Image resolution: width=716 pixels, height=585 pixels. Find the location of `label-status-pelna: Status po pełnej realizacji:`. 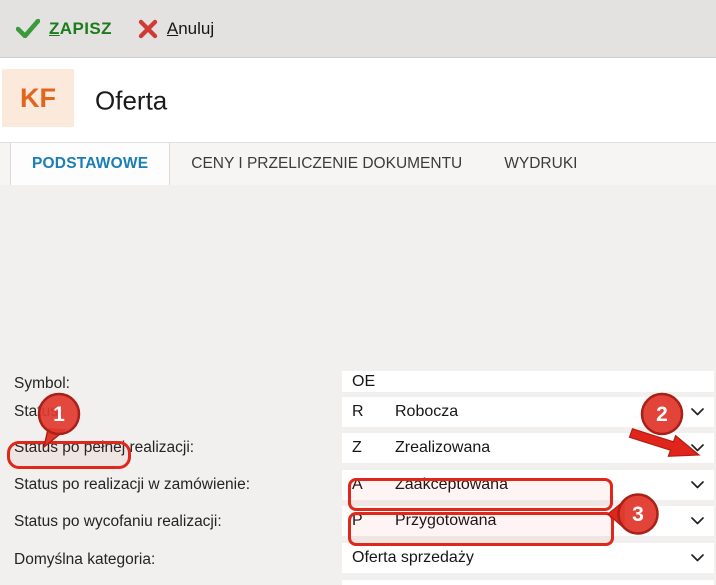

label-status-pelna: Status po pełnej realizacji: is located at coordinates (104, 447).